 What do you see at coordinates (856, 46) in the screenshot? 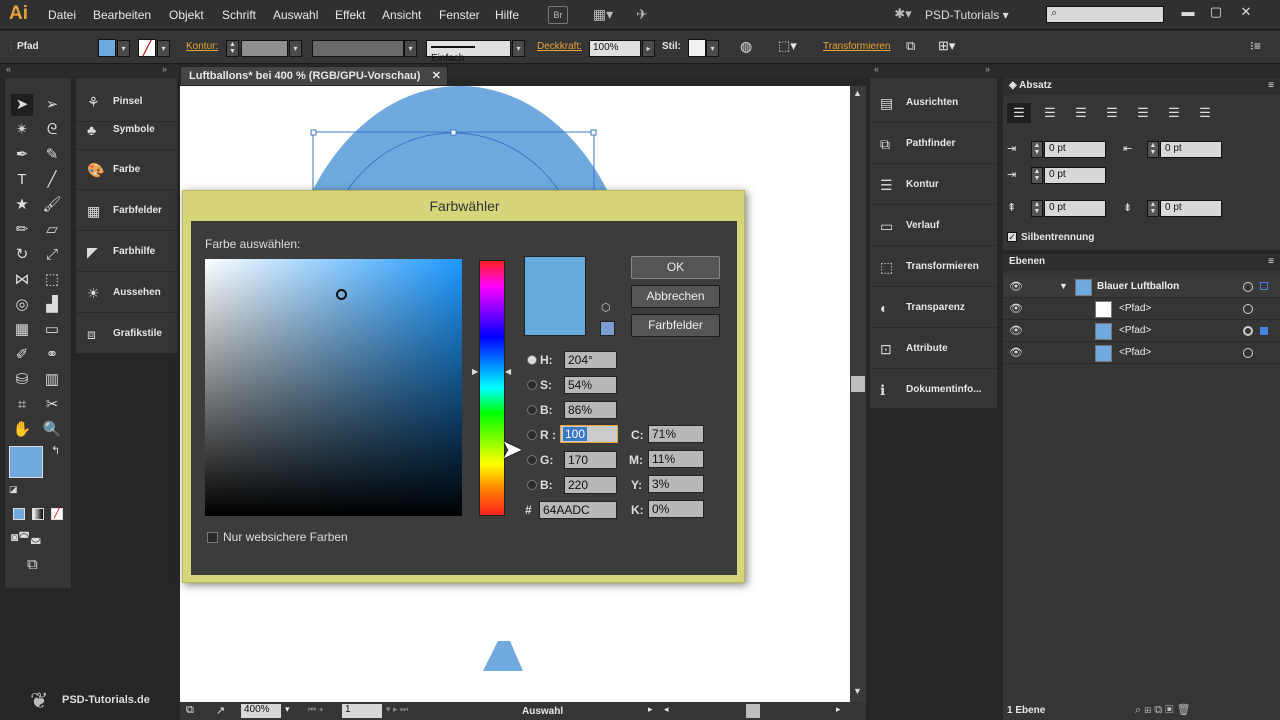
I see `transform-link: Transformieren` at bounding box center [856, 46].